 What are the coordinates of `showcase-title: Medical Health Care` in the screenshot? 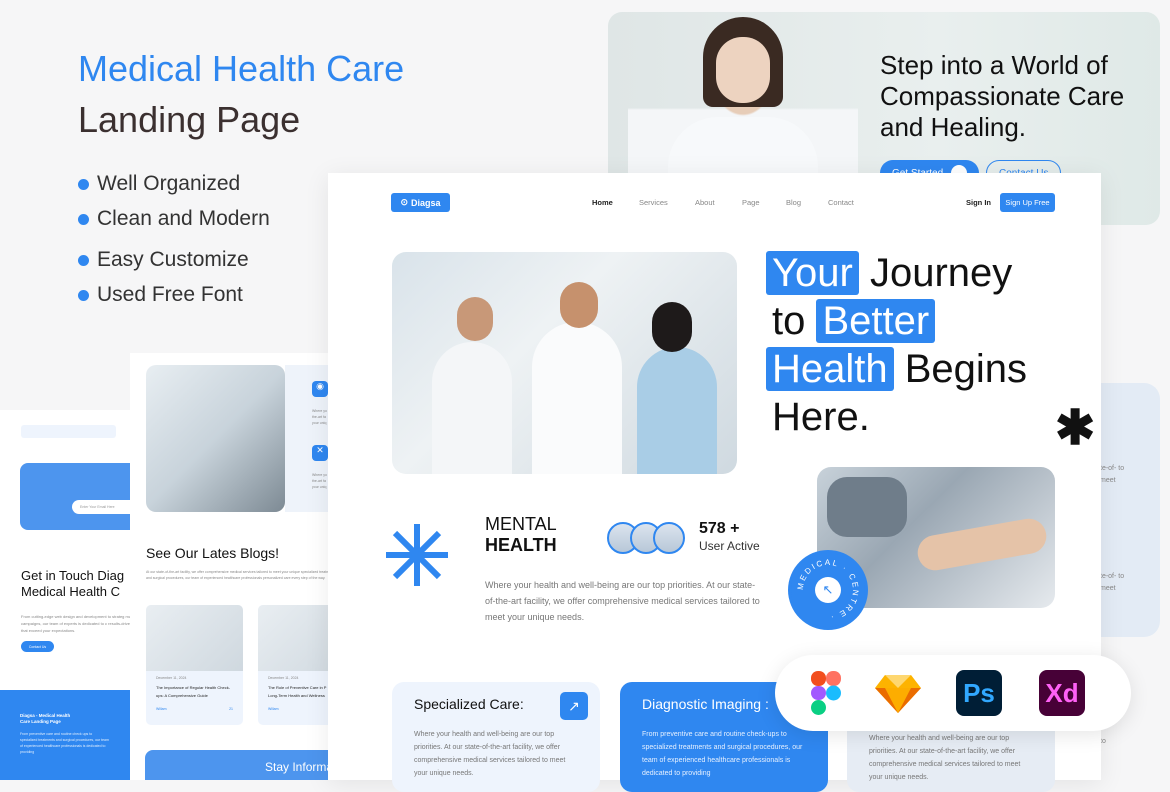 It's located at (241, 68).